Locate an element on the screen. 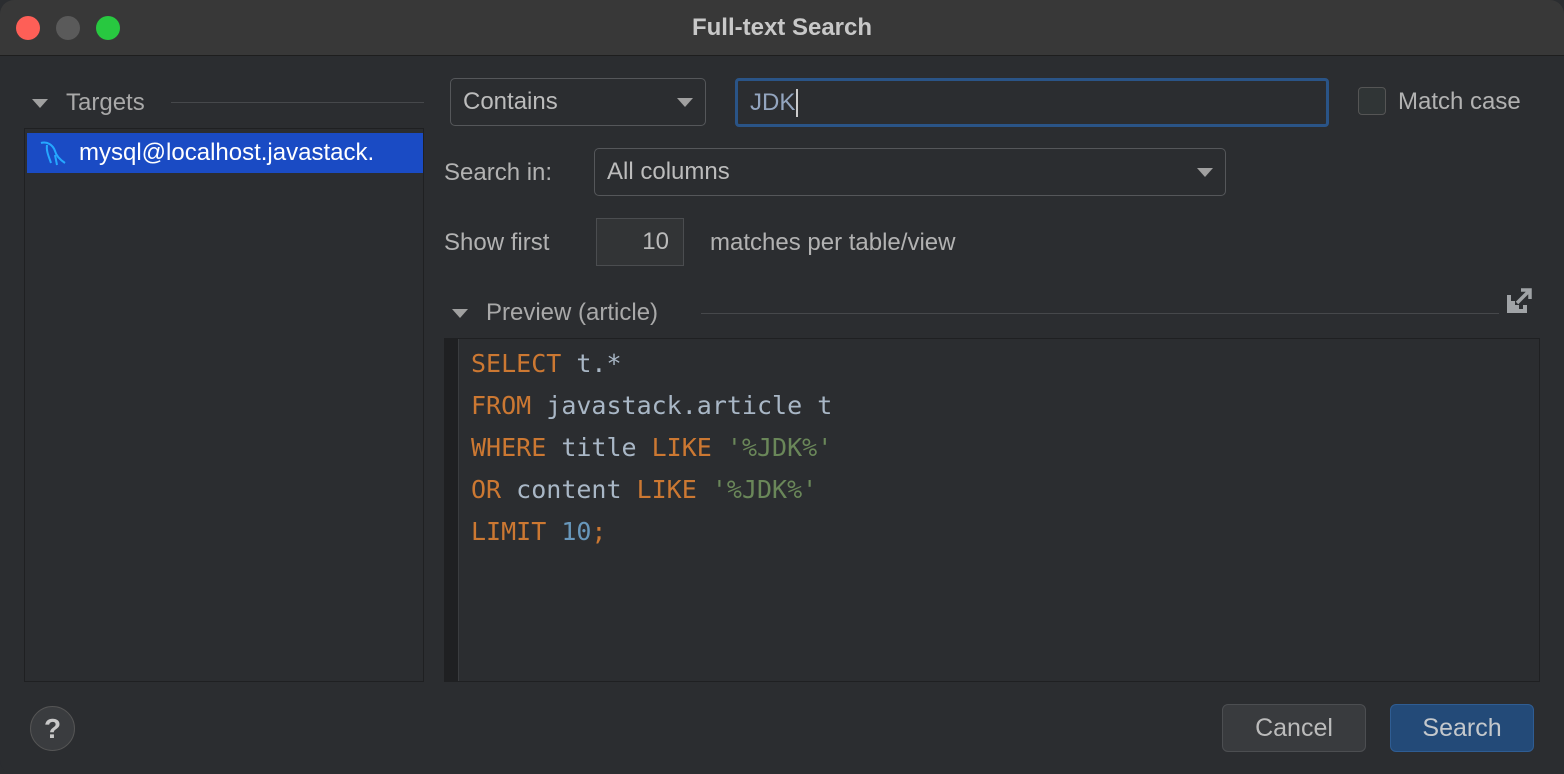  match-mode-dropdown: Contains is located at coordinates (578, 102).